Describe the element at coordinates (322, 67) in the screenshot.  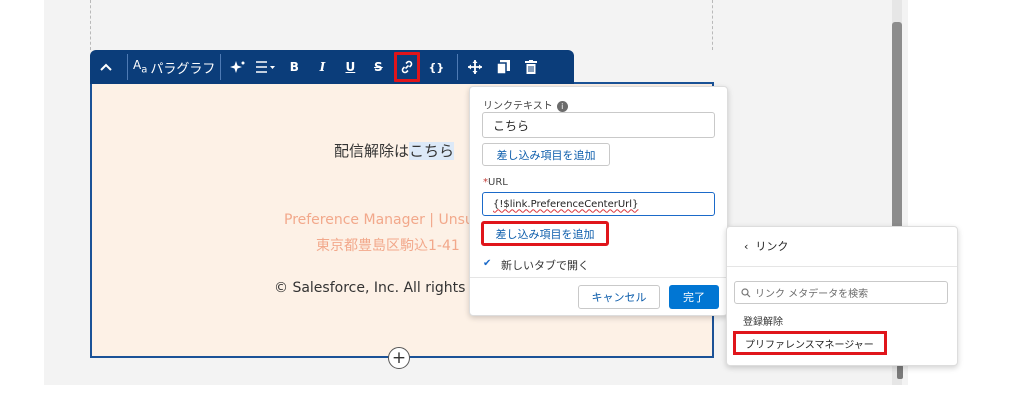
I see `italic-button: I` at that location.